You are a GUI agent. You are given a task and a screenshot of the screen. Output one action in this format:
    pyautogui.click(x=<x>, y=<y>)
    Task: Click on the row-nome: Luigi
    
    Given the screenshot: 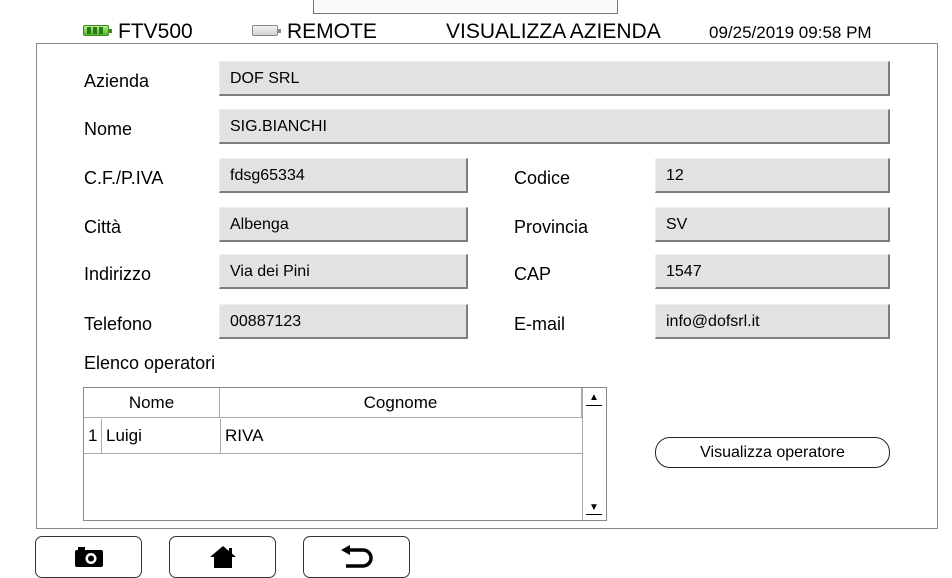 What is the action you would take?
    pyautogui.click(x=124, y=435)
    